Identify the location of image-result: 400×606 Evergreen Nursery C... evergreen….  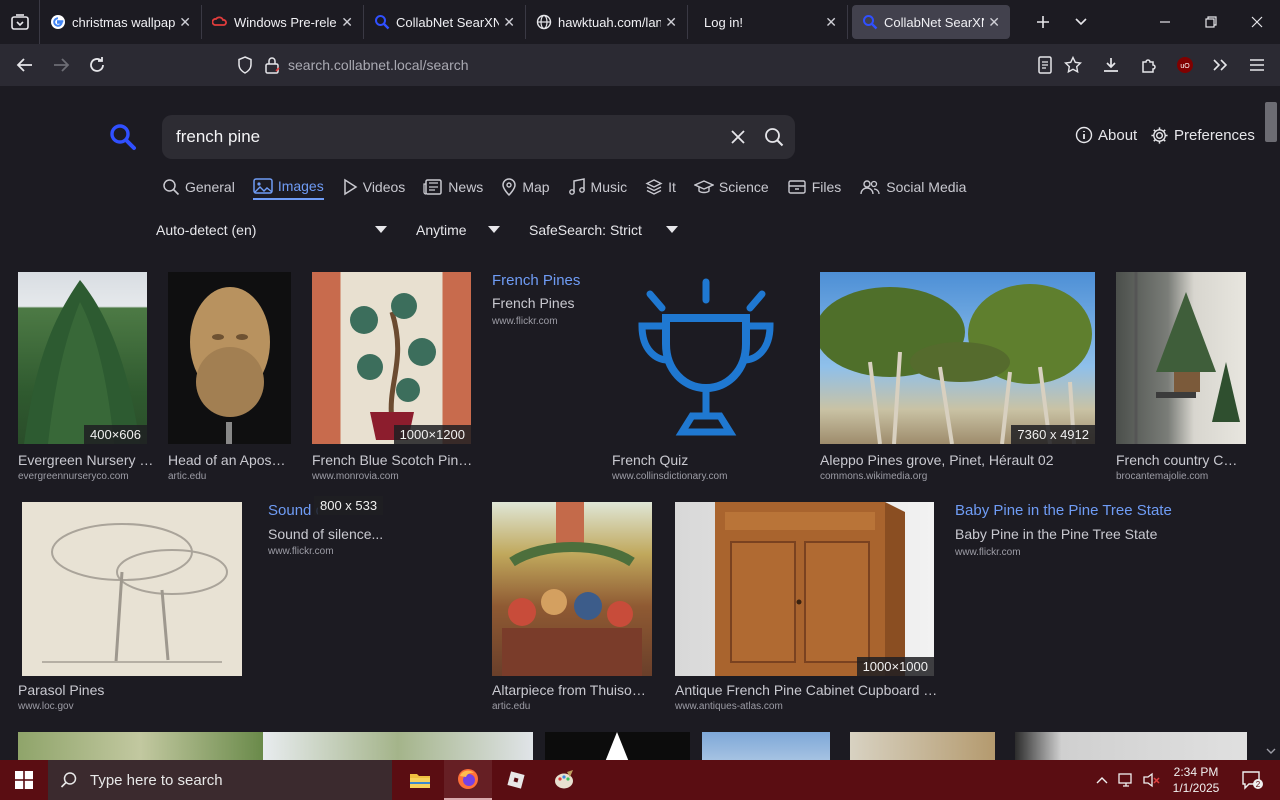
(88, 377).